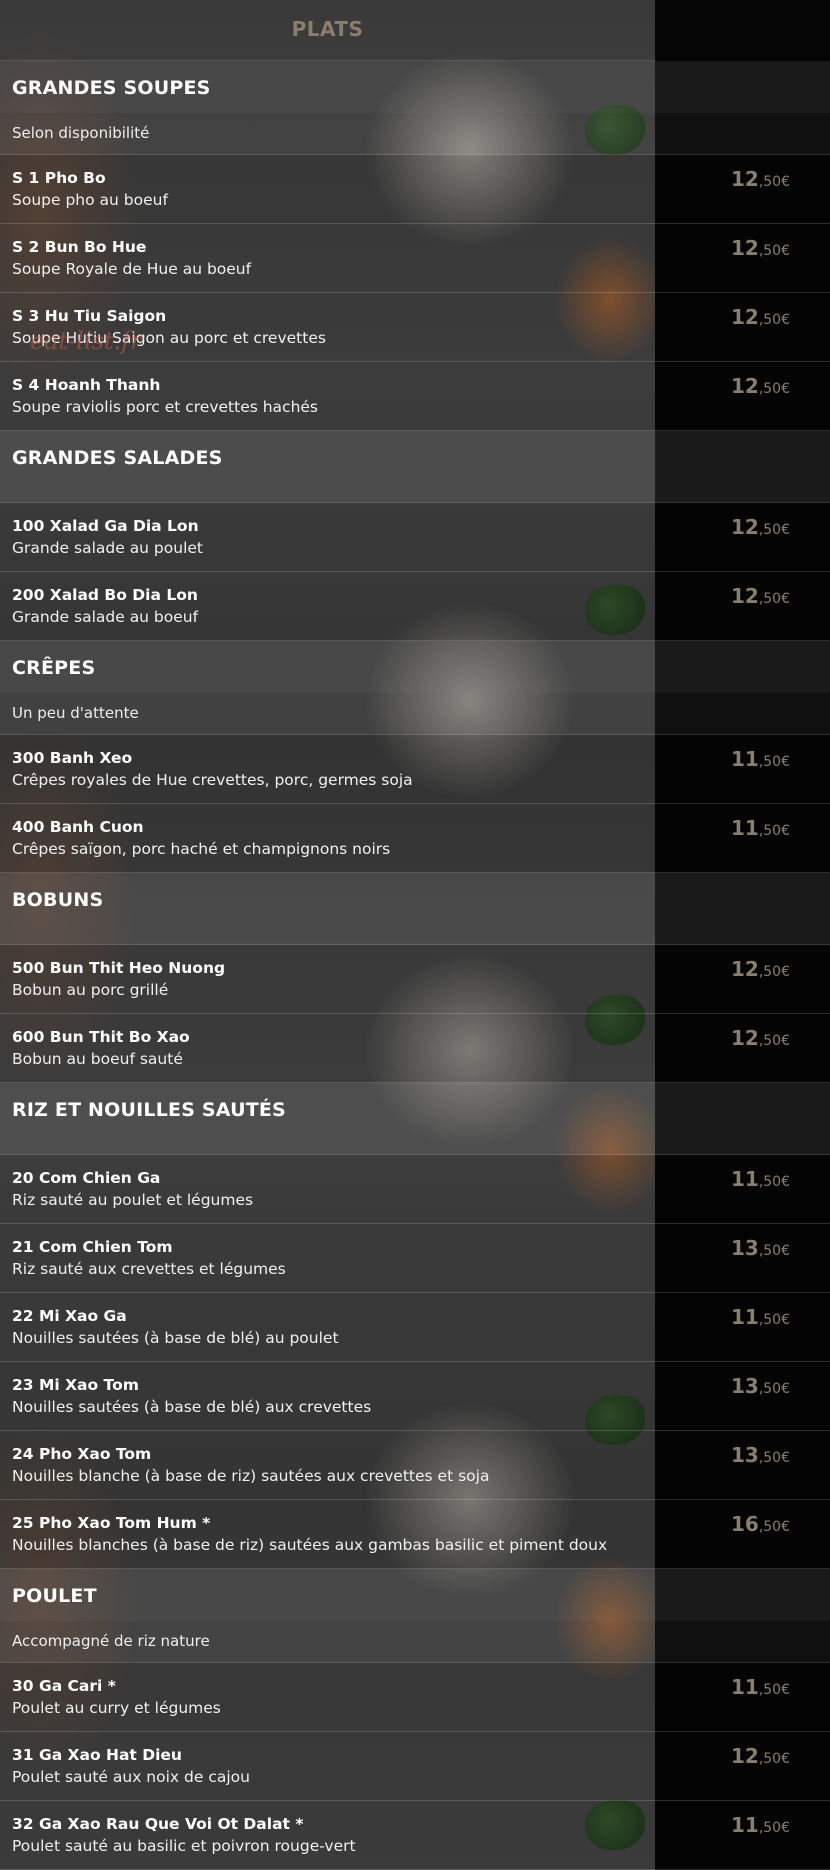 The height and width of the screenshot is (1870, 830). What do you see at coordinates (158, 1824) in the screenshot?
I see `dish-name: 32 Ga Xao Rau Que Voi Ot Dalat *` at bounding box center [158, 1824].